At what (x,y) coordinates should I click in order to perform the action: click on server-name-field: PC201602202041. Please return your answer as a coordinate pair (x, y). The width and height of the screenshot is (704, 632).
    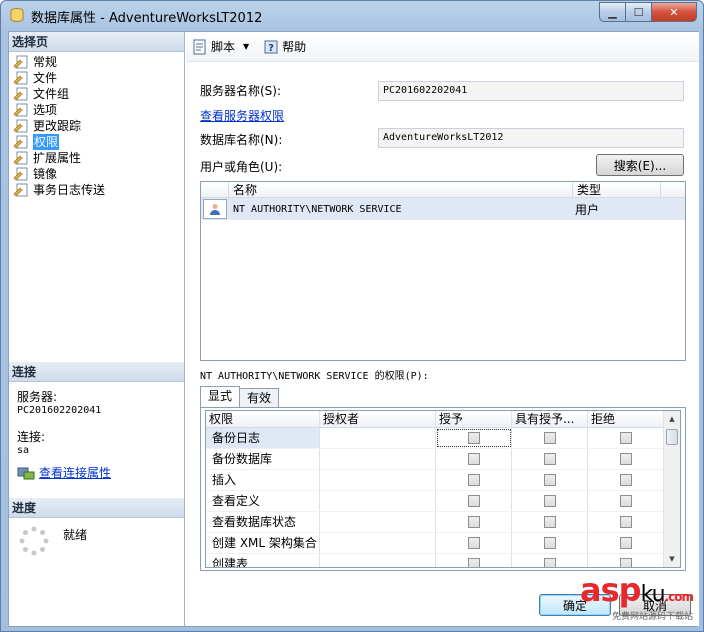
    Looking at the image, I should click on (531, 91).